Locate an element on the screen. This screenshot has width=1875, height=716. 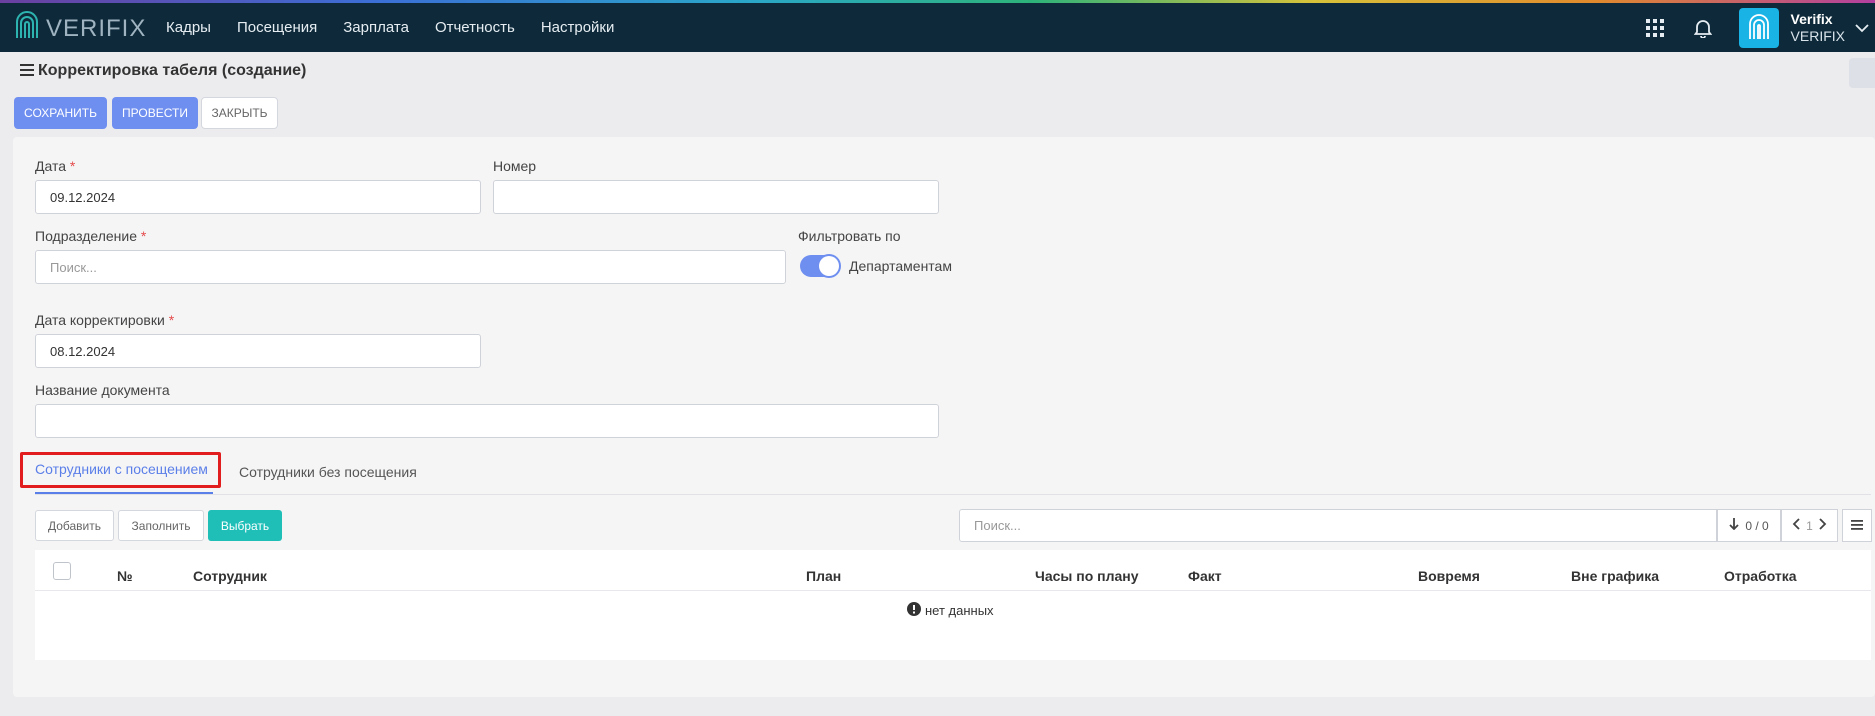
corr-date-label: Дата корректировки * is located at coordinates (104, 320).